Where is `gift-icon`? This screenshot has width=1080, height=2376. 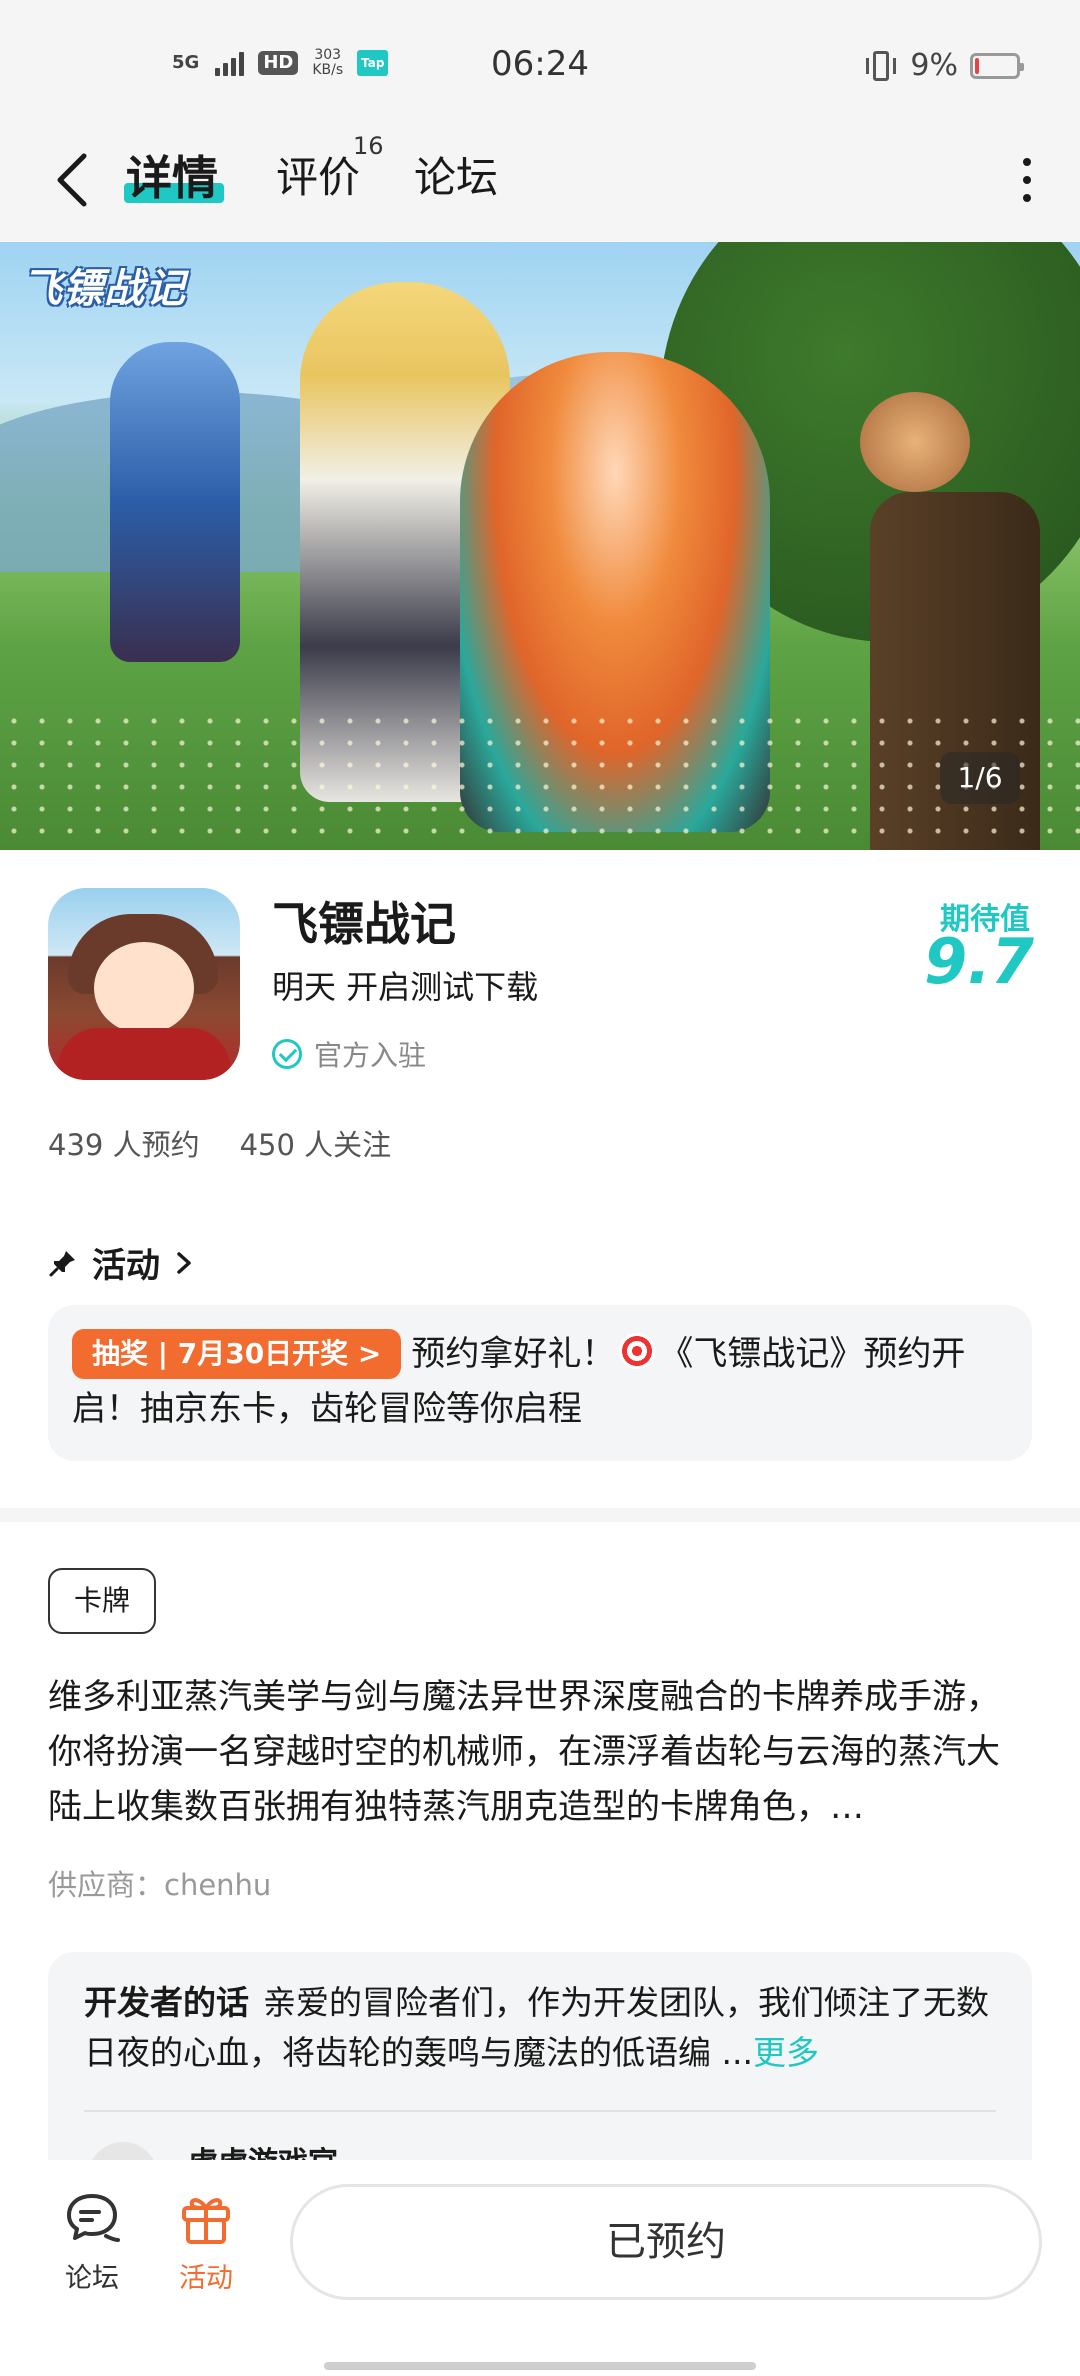
gift-icon is located at coordinates (206, 2221).